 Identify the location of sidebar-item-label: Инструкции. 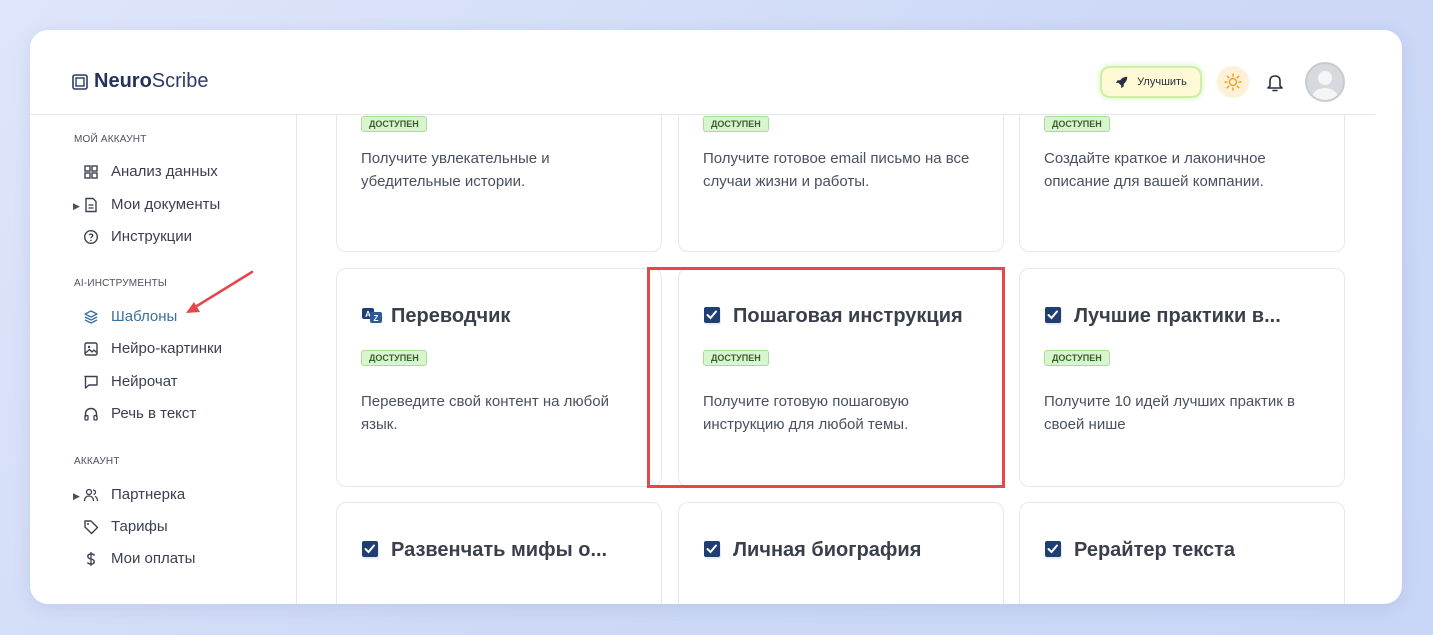
(152, 236).